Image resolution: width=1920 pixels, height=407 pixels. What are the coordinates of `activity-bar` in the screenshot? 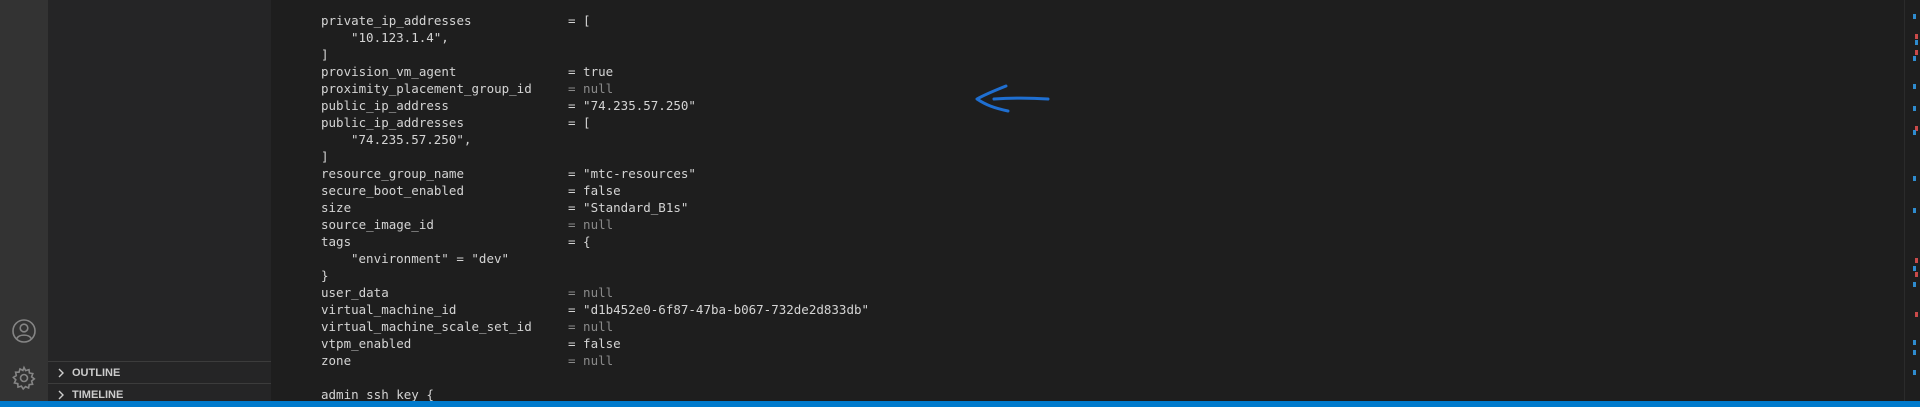 It's located at (24, 200).